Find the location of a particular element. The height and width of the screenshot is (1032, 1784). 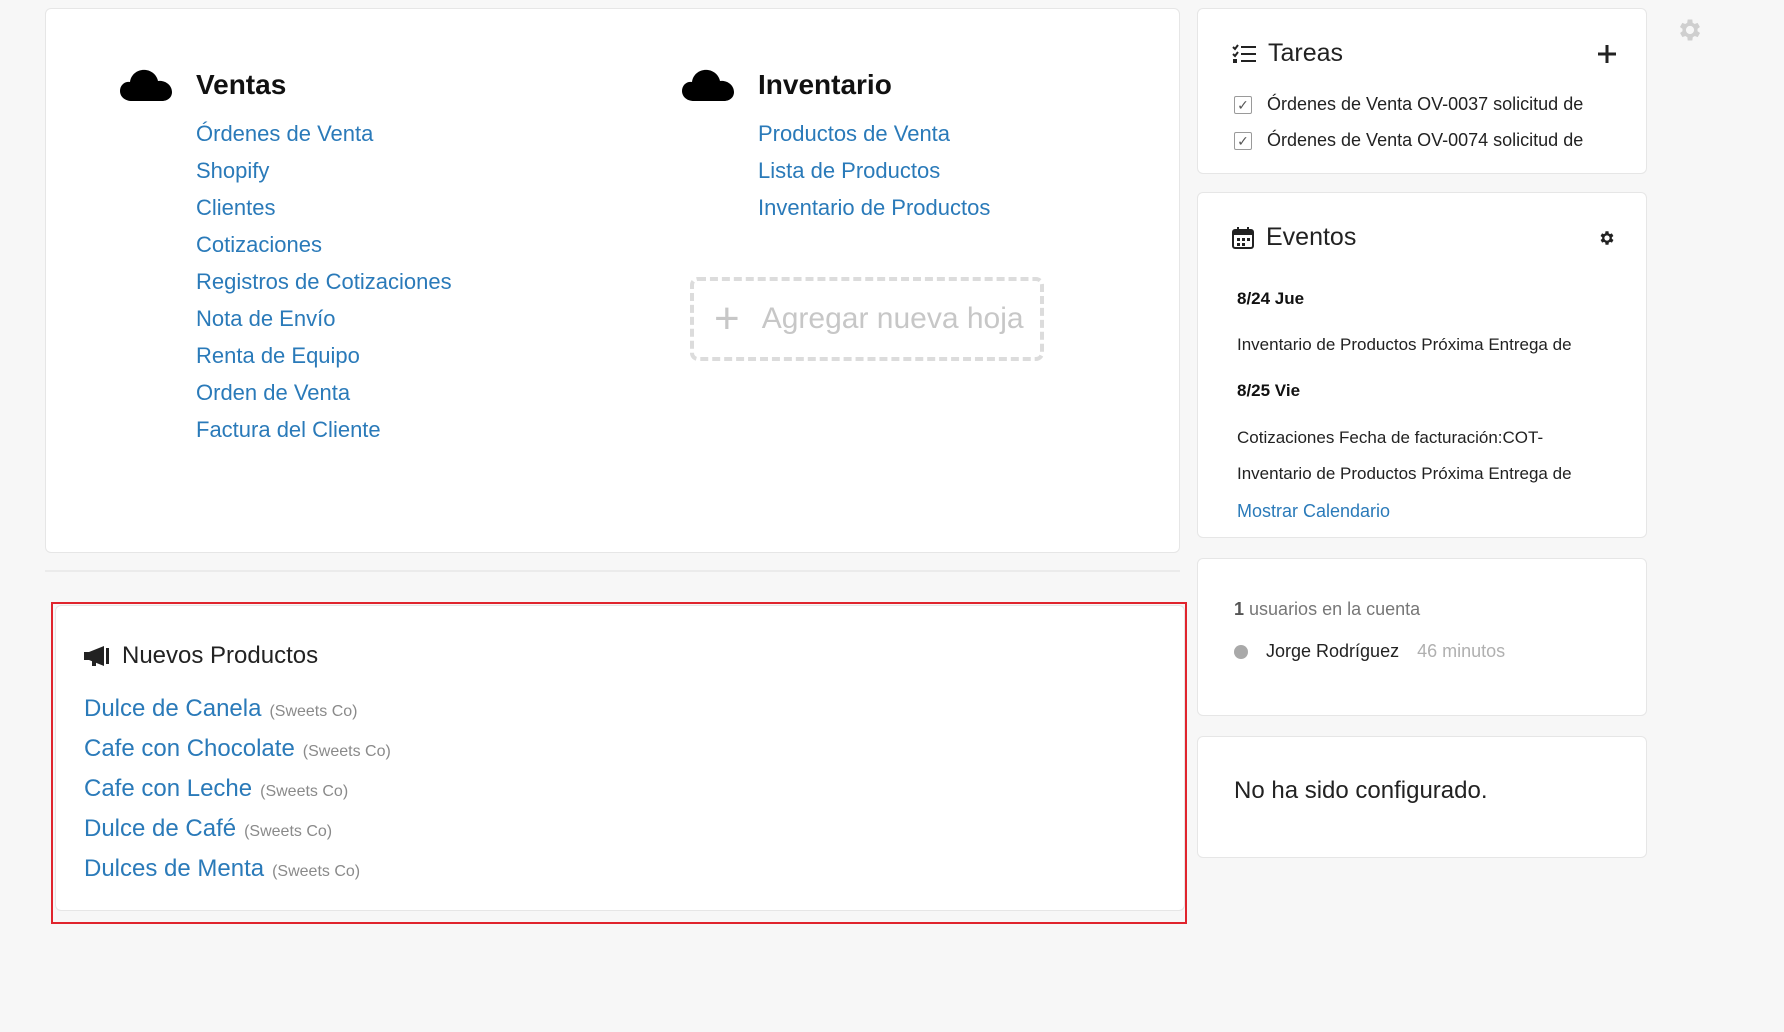

events-header: Eventos is located at coordinates (1294, 237).